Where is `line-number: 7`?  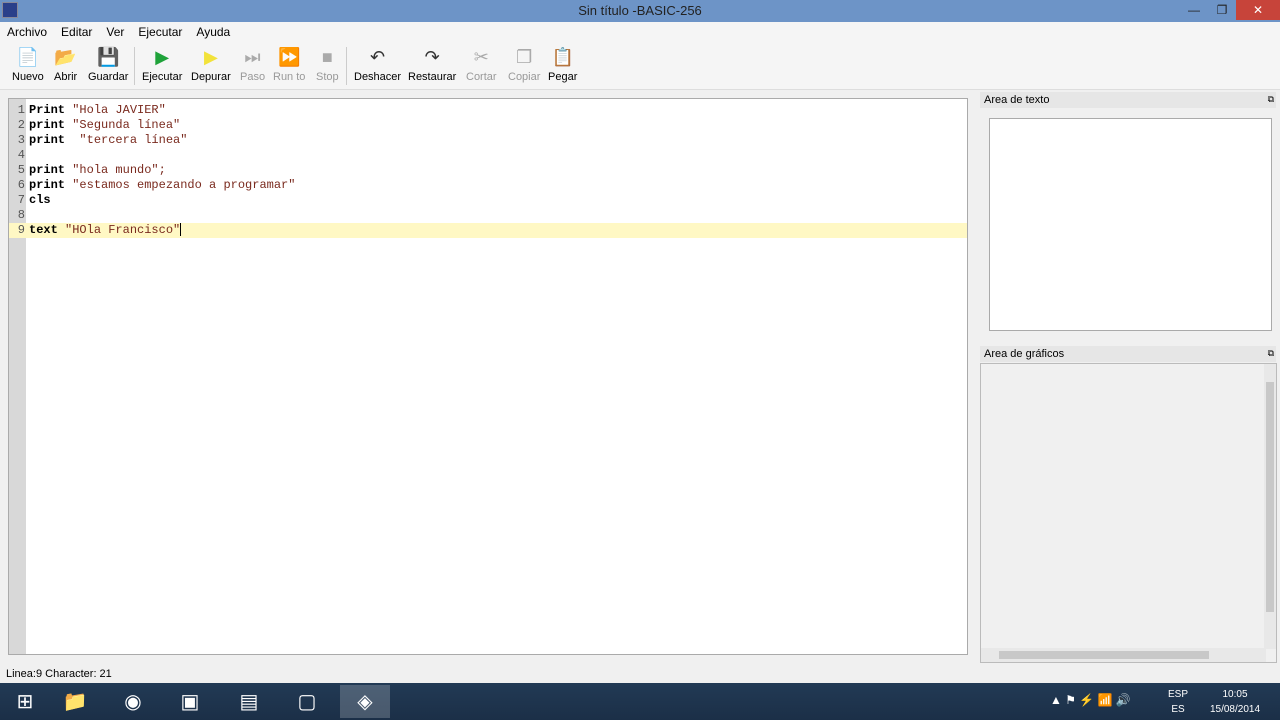 line-number: 7 is located at coordinates (21, 200).